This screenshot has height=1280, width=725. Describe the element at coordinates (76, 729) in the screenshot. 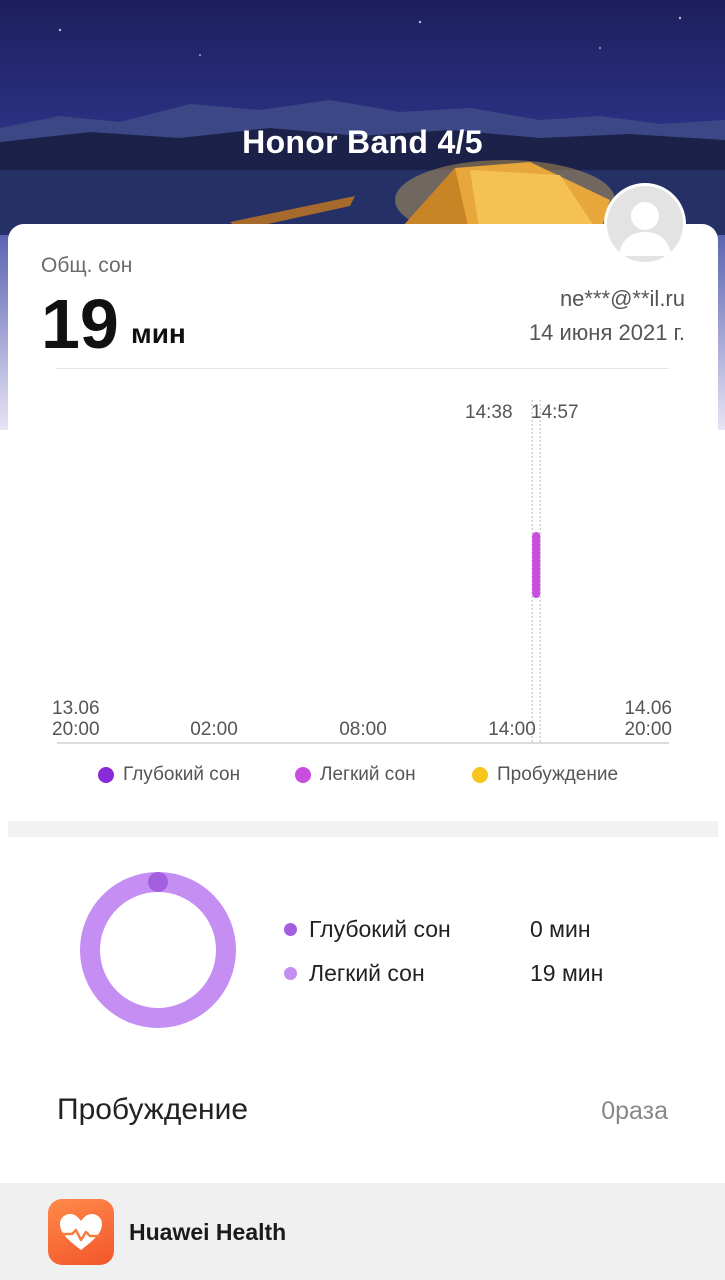

I see `x-tick-0-time: 20:00` at that location.